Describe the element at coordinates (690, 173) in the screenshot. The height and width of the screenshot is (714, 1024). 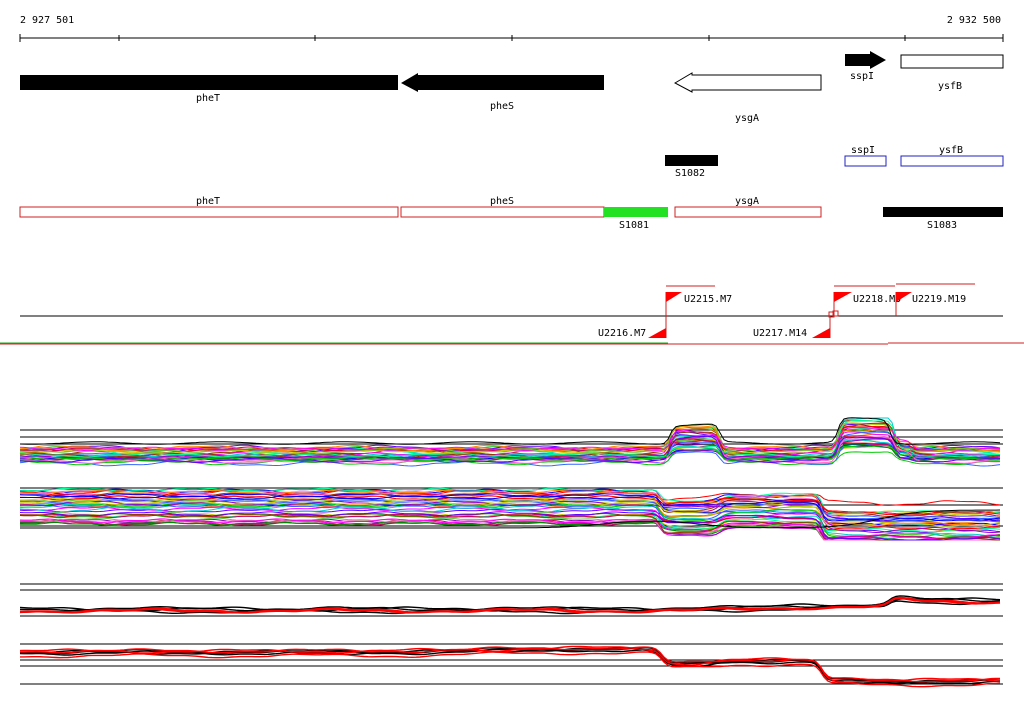
I see `feature-label-s1082: S1082` at that location.